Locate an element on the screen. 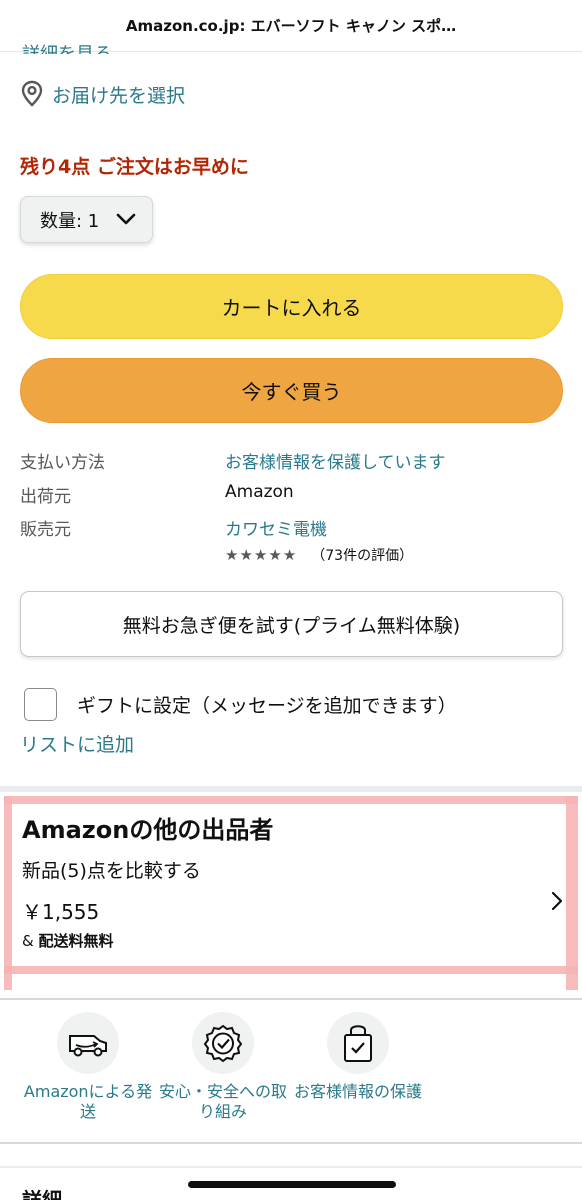 This screenshot has width=582, height=1200. seller-link: カワセミ電機 is located at coordinates (276, 527).